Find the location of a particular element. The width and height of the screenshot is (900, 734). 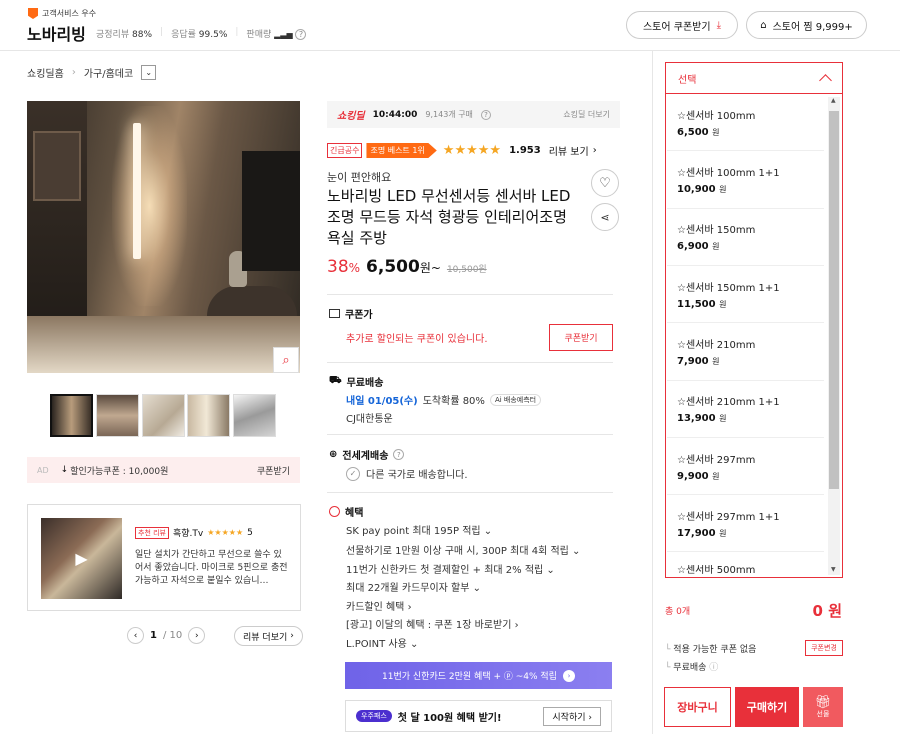

review-tag: 추천 리뷰 is located at coordinates (152, 532).